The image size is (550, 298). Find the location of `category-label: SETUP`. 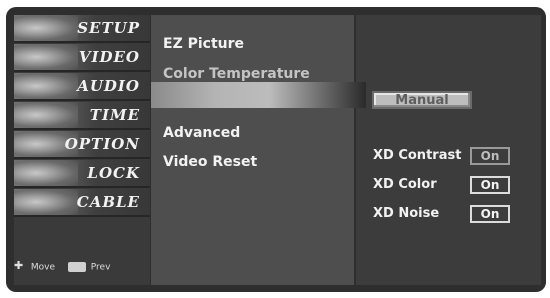

category-label: SETUP is located at coordinates (108, 28).